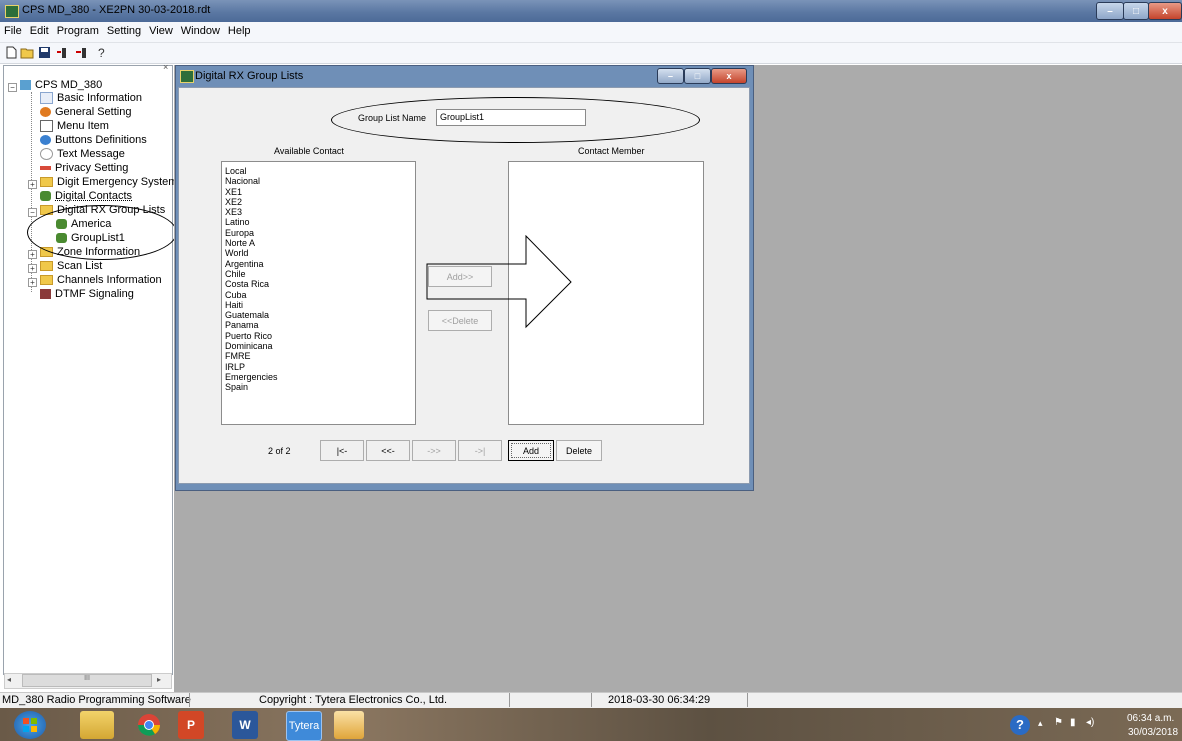  I want to click on contact-list-item: Puerto Rico, so click(320, 336).